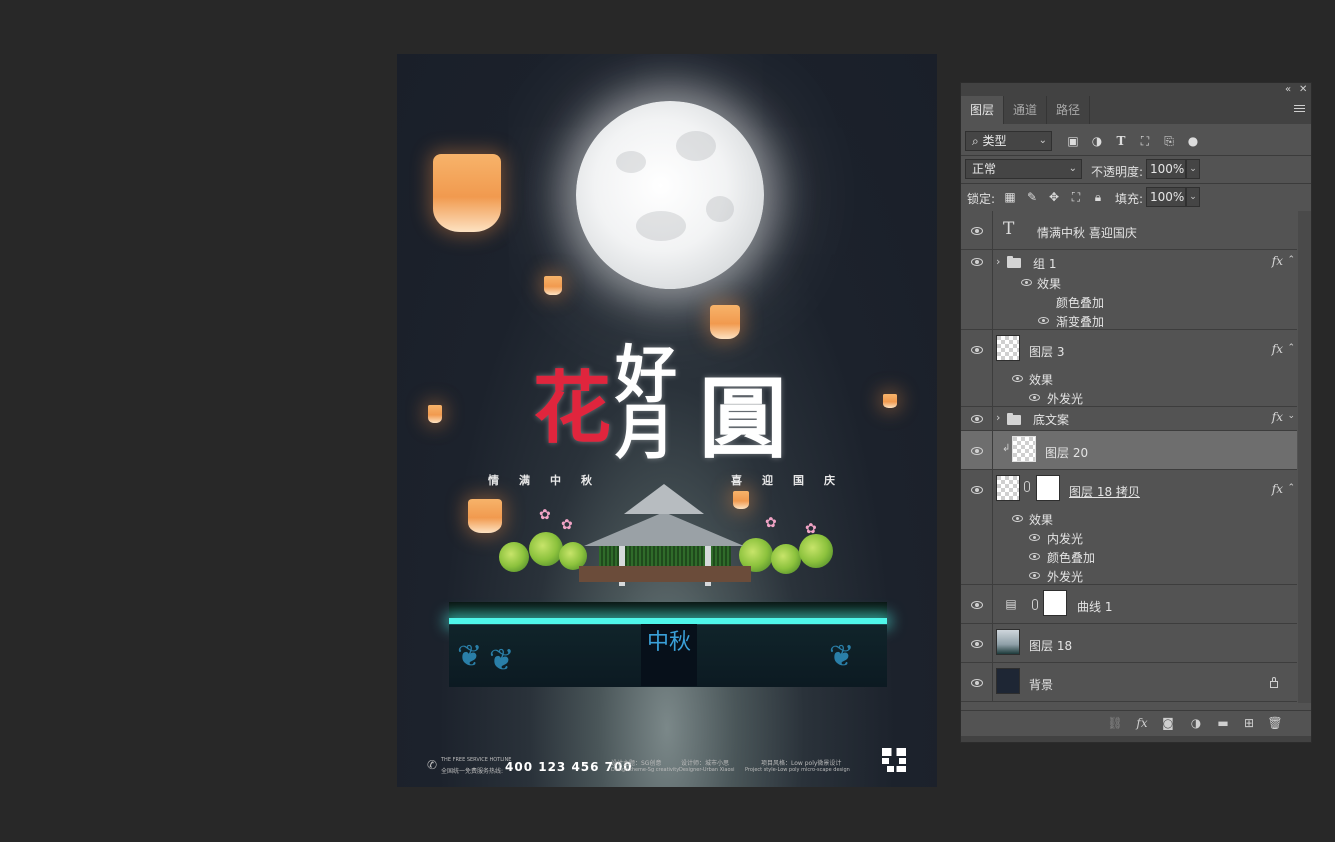 The image size is (1335, 842). I want to click on search-icon: ⌕, so click(977, 141).